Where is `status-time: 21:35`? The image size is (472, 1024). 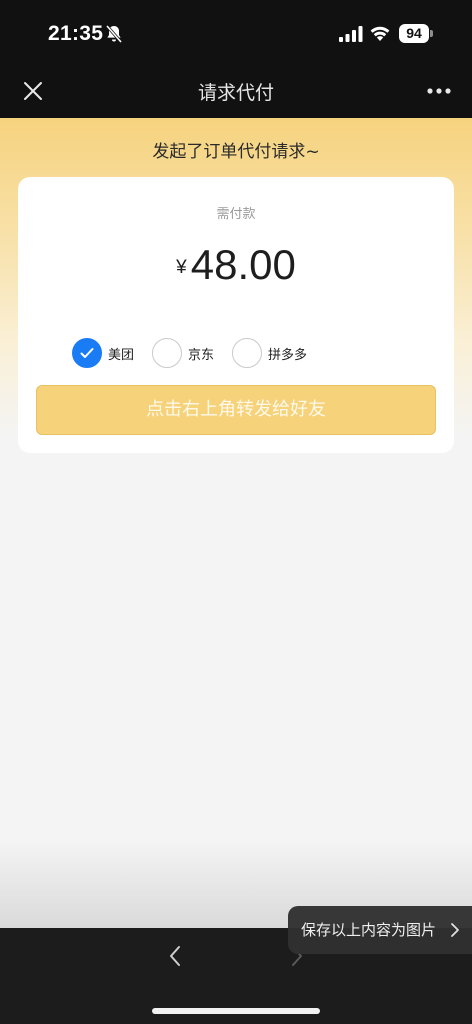
status-time: 21:35 is located at coordinates (76, 33).